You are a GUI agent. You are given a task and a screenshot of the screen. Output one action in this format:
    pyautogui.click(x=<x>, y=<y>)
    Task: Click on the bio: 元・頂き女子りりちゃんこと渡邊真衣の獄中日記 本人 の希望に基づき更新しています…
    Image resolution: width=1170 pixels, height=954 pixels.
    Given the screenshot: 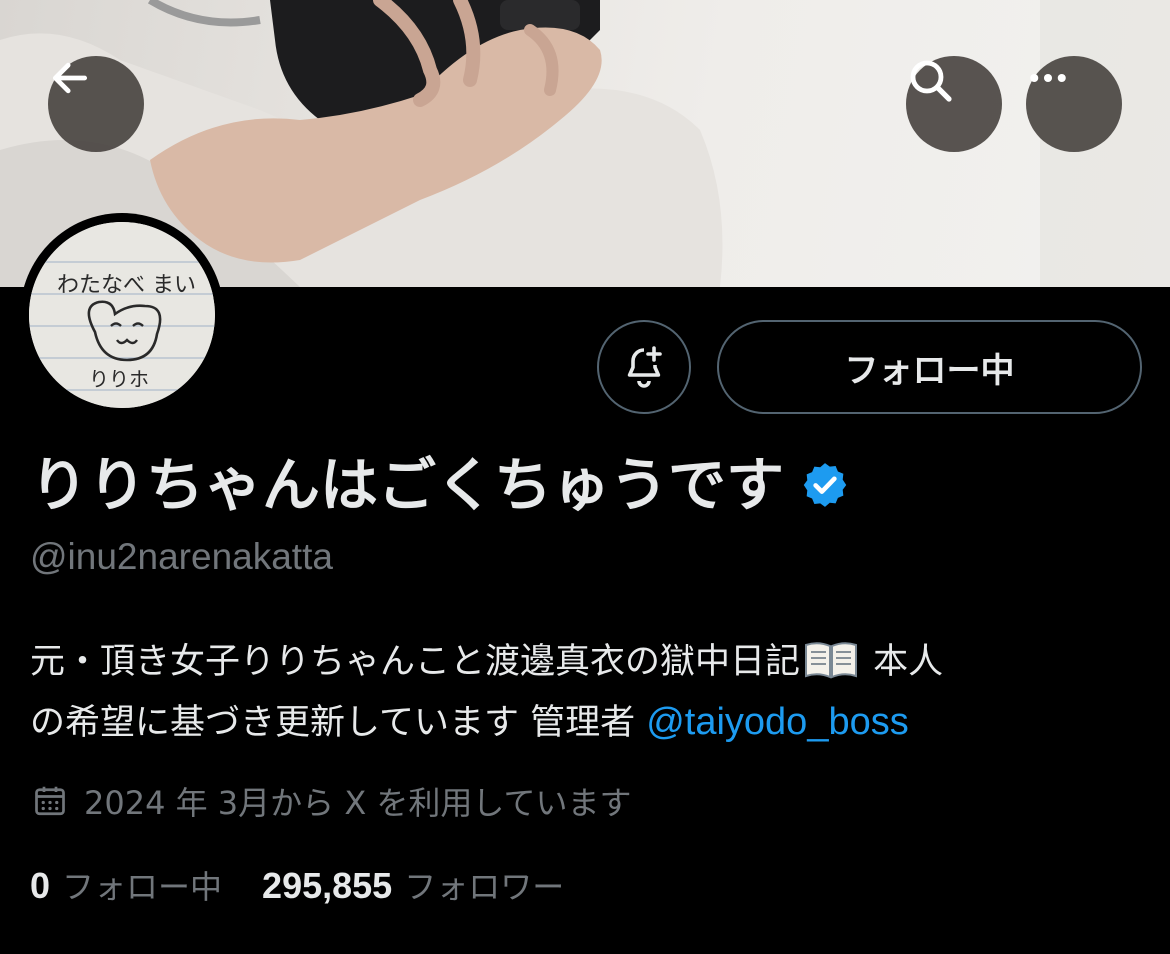 What is the action you would take?
    pyautogui.click(x=585, y=692)
    